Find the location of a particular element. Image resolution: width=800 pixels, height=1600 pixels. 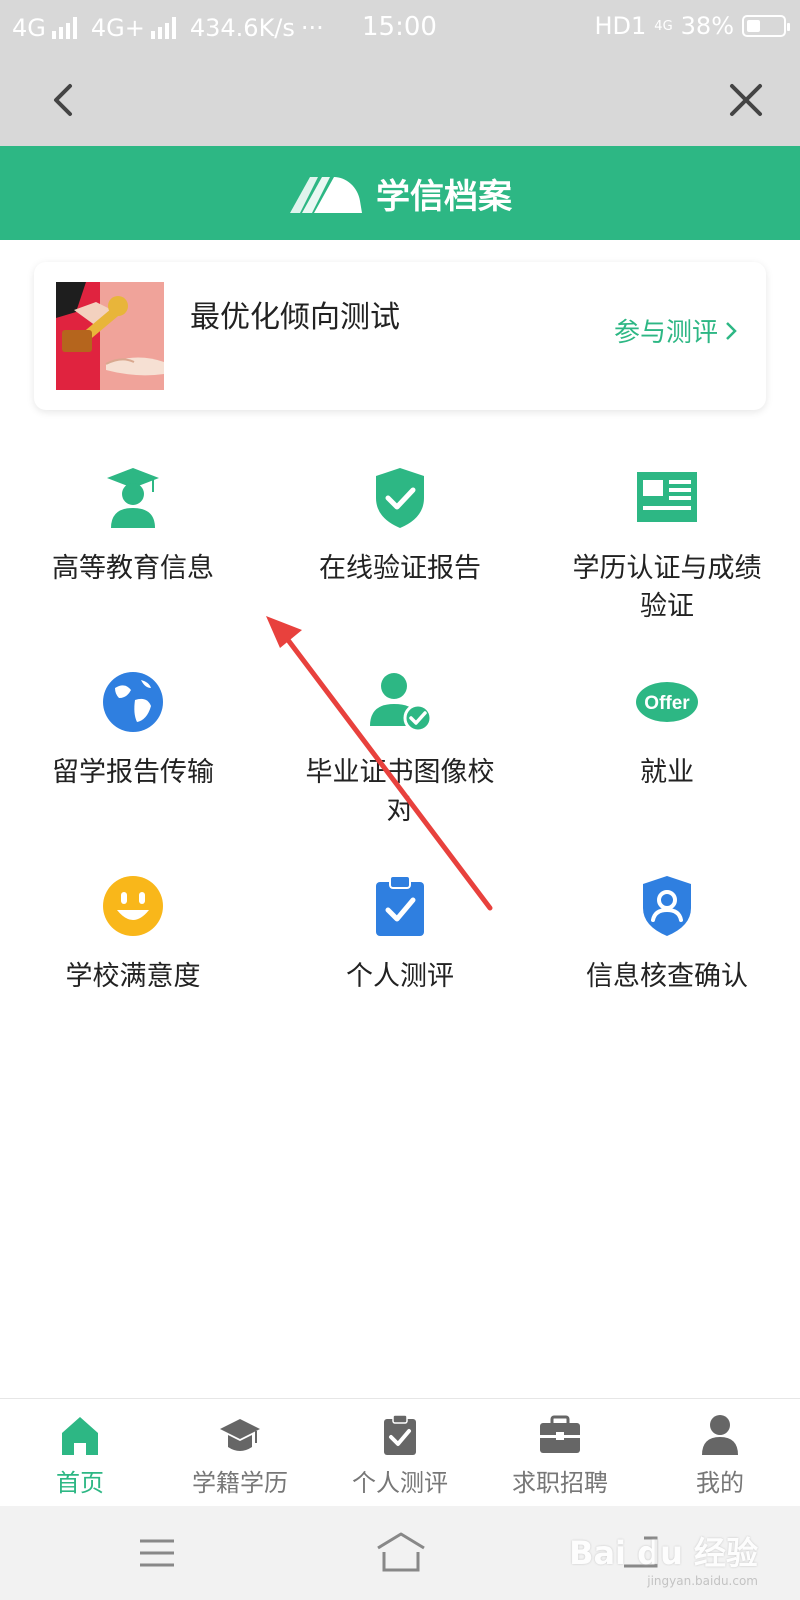

grid-item-label: 毕业证书图像校对 is located at coordinates (400, 791).